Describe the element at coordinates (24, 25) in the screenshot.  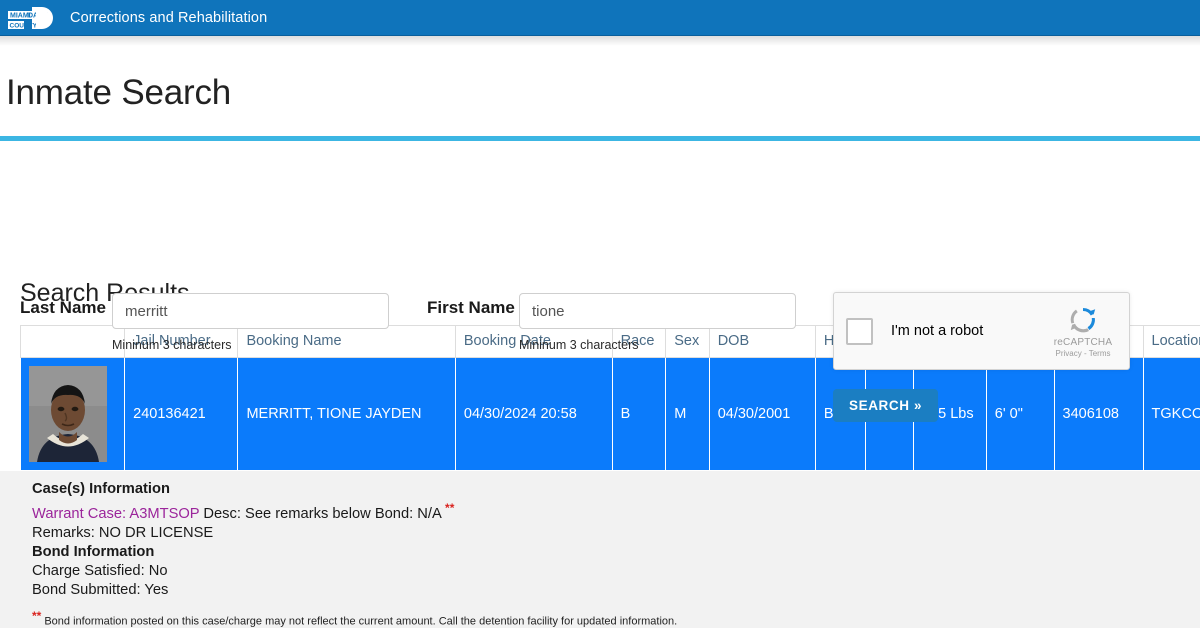
I see `svg-text: COUNTY` at that location.